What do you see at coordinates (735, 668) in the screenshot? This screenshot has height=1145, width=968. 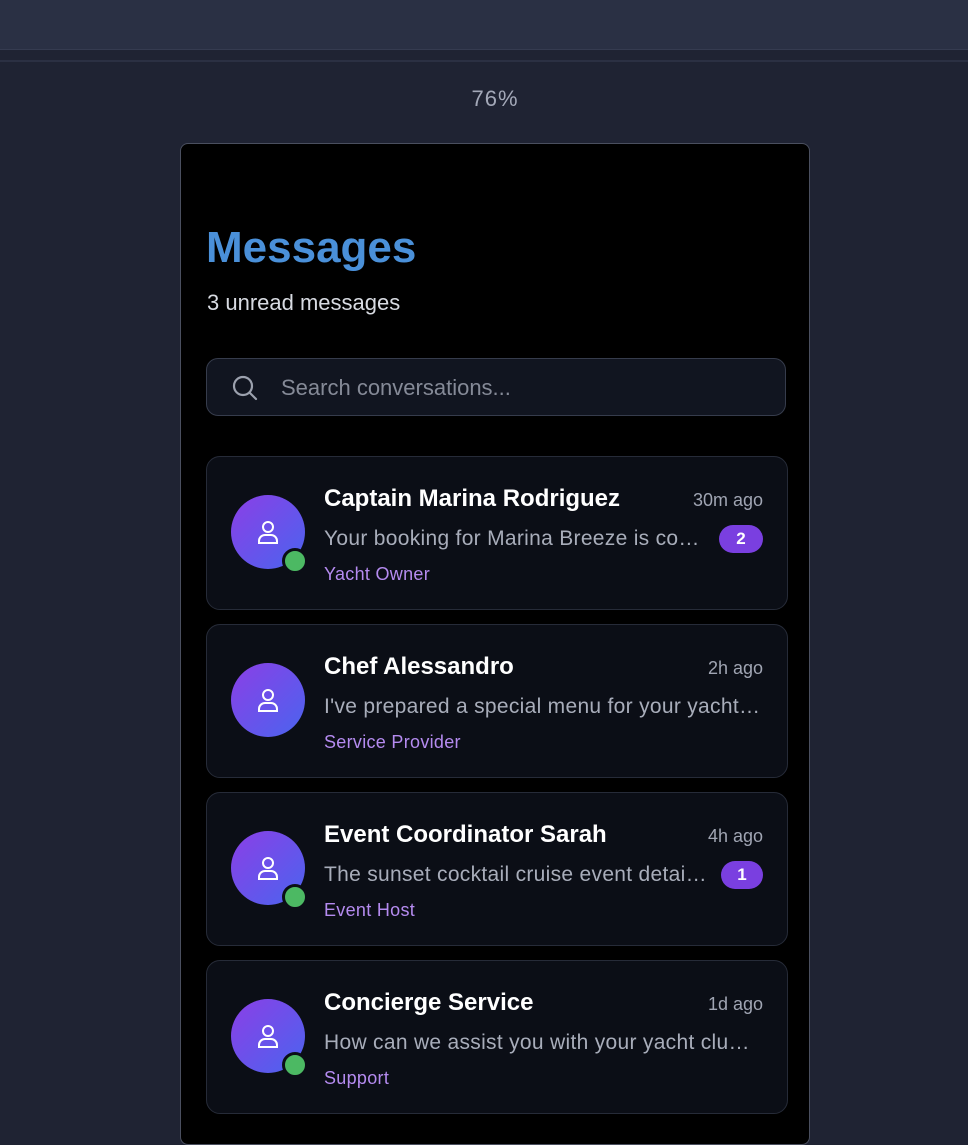 I see `message-time: 2h ago` at bounding box center [735, 668].